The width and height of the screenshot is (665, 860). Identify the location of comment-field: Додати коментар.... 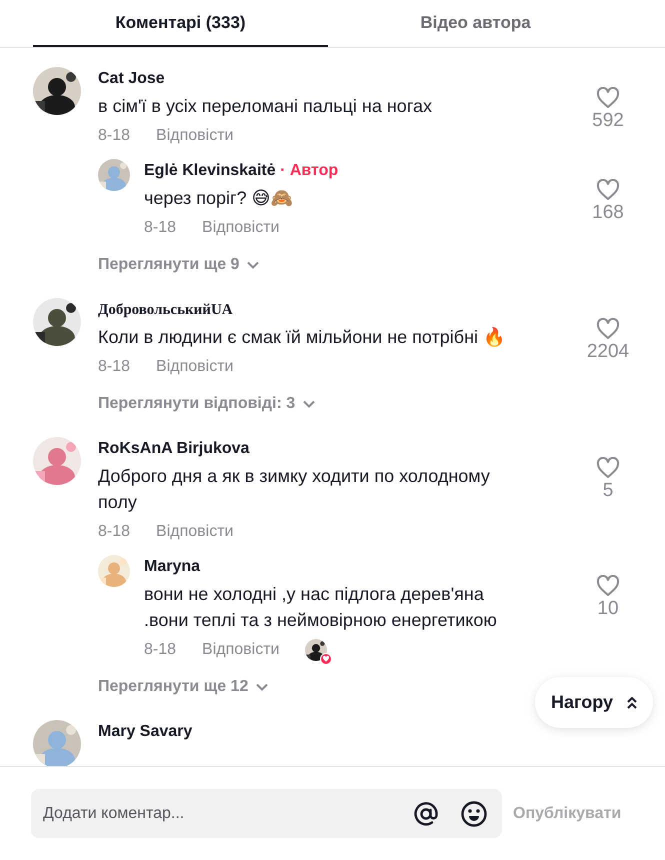
(266, 813).